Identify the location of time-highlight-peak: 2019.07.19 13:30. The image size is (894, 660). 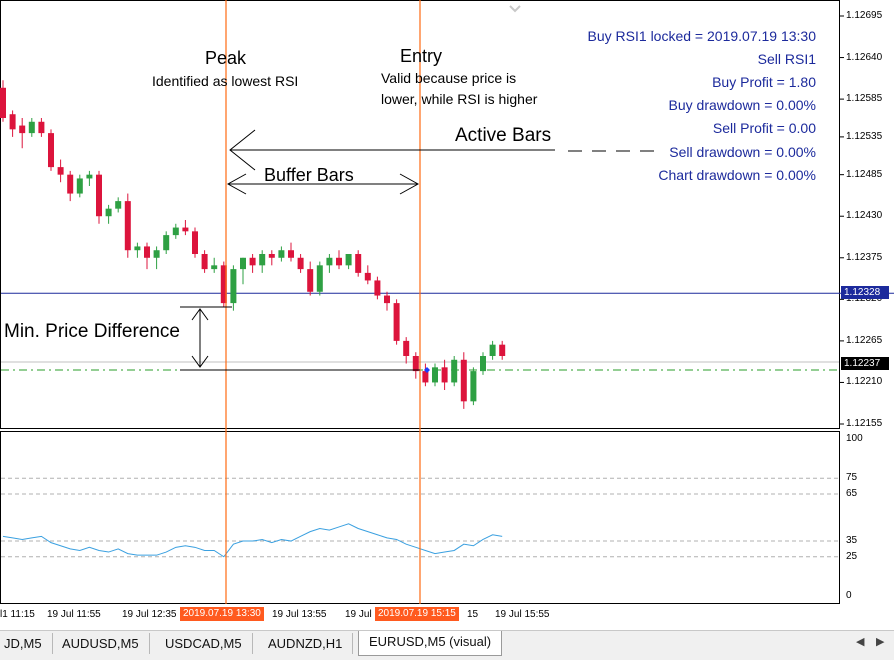
(222, 614).